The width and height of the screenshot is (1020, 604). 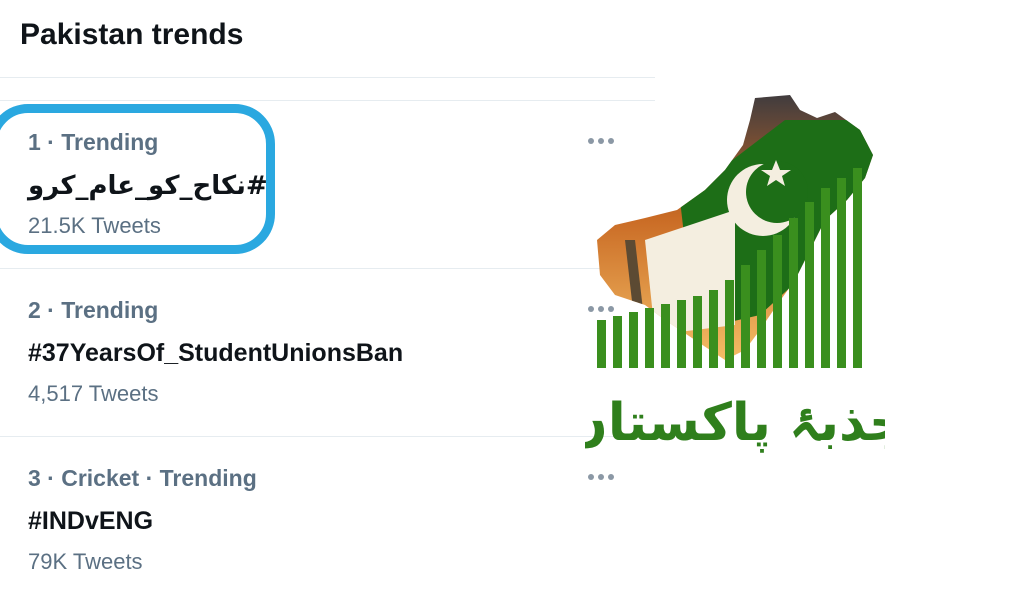 I want to click on highlight-circle, so click(x=137, y=179).